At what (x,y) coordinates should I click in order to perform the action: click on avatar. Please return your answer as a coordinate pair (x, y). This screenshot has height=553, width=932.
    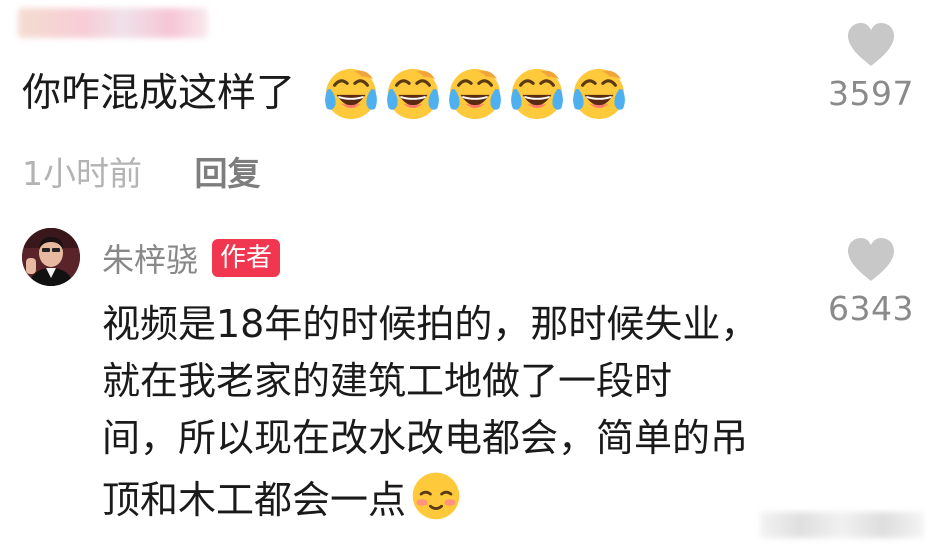
    Looking at the image, I should click on (51, 257).